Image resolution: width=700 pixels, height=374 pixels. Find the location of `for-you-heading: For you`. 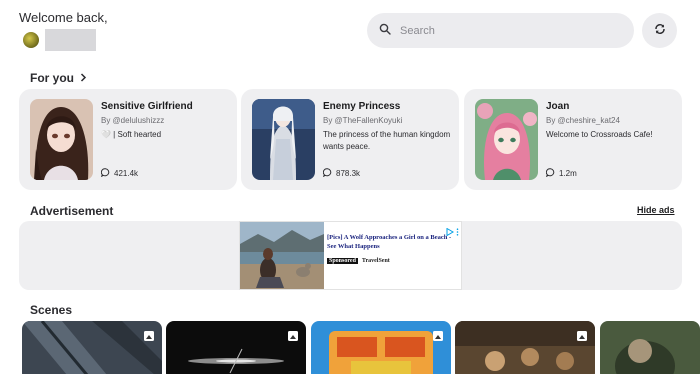

for-you-heading: For you is located at coordinates (58, 78).